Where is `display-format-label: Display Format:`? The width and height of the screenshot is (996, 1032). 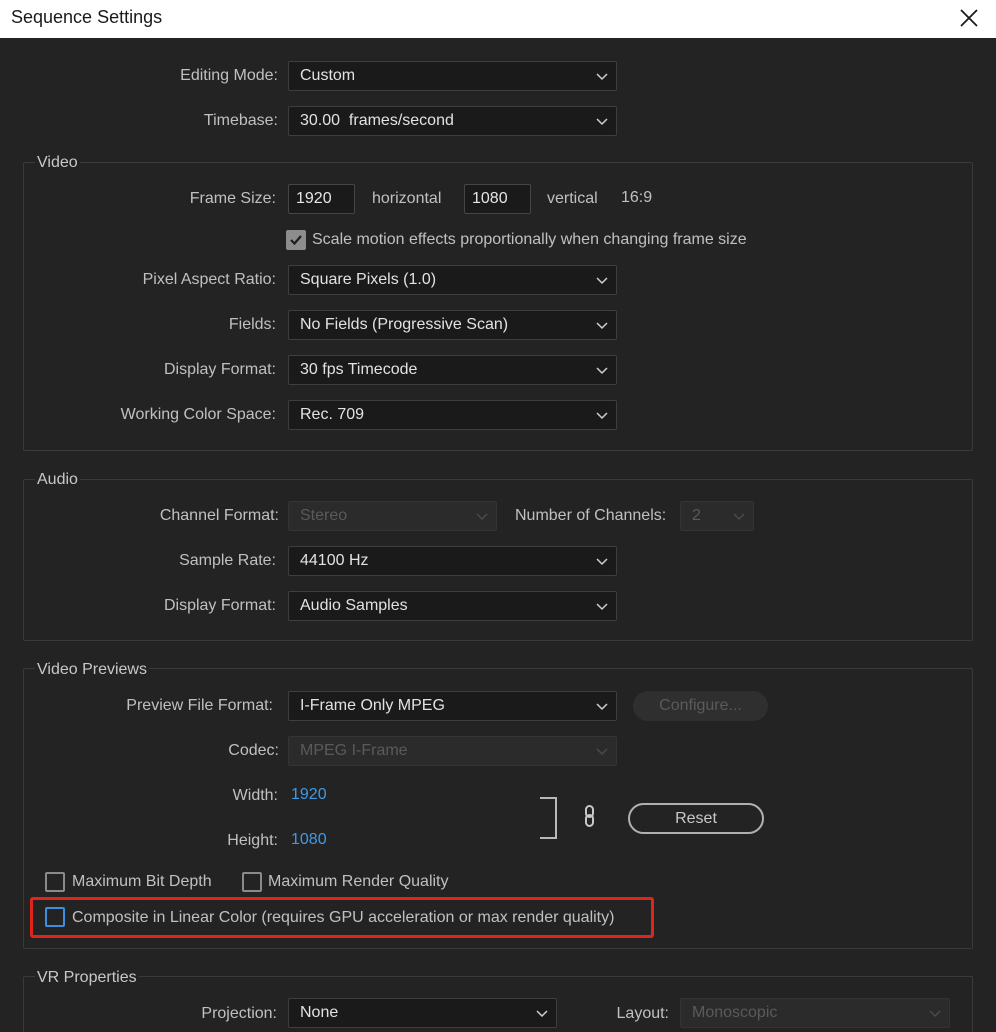
display-format-label: Display Format: is located at coordinates (219, 369).